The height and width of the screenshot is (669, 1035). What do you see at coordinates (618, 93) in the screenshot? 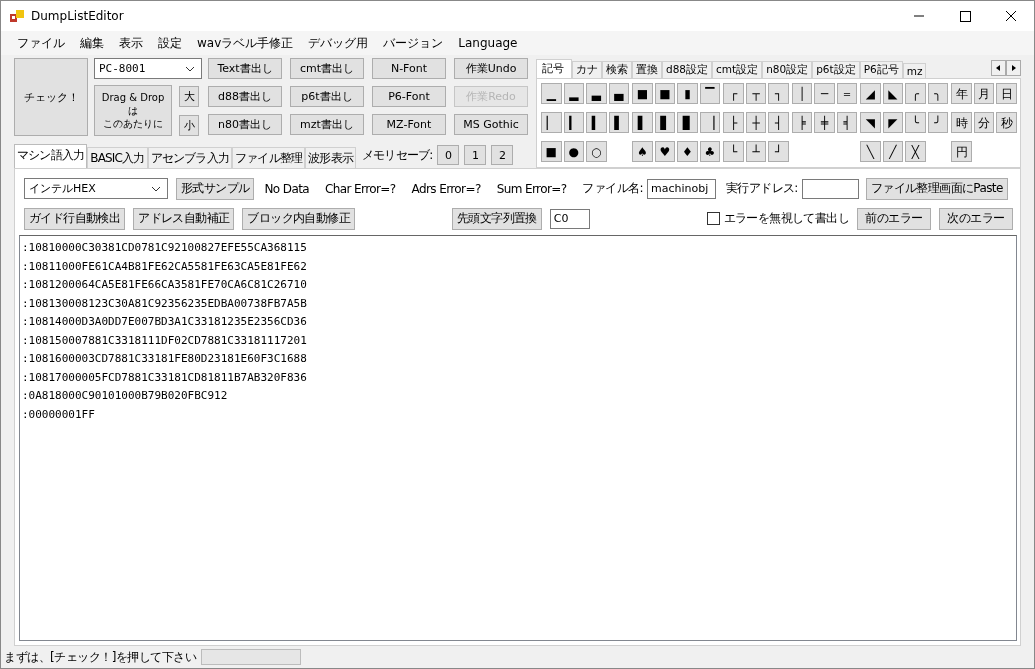
I see `symbol-button: ▄` at bounding box center [618, 93].